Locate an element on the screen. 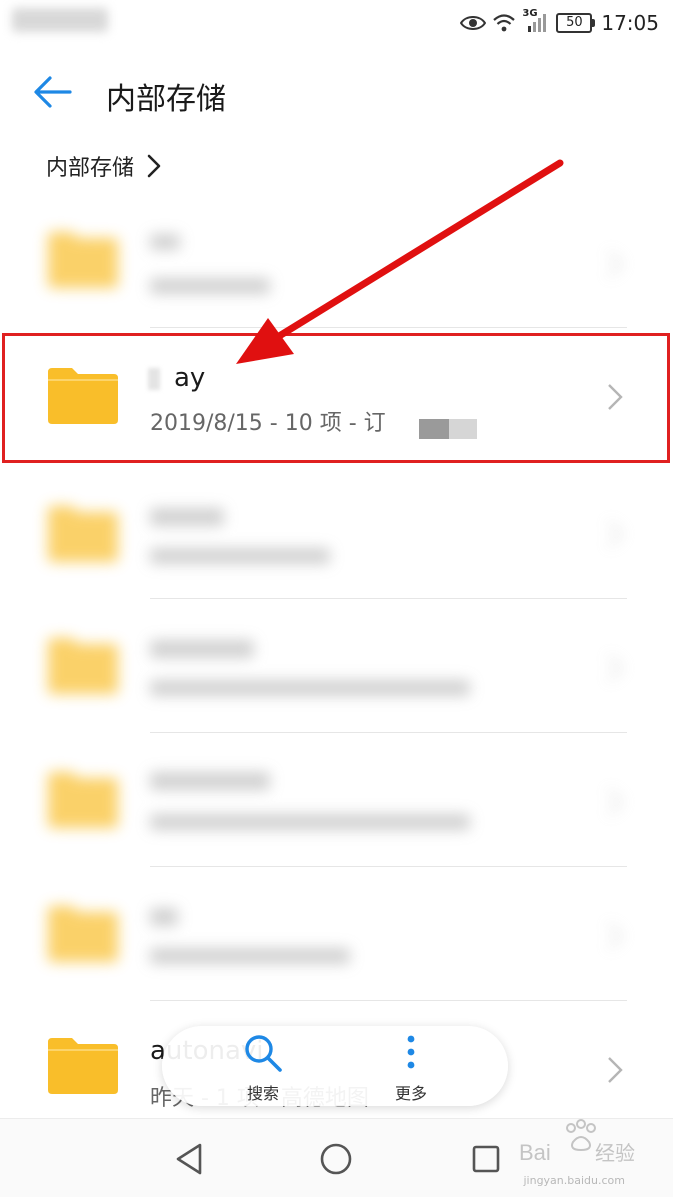 The width and height of the screenshot is (673, 1197). back-arrow-icon is located at coordinates (53, 92).